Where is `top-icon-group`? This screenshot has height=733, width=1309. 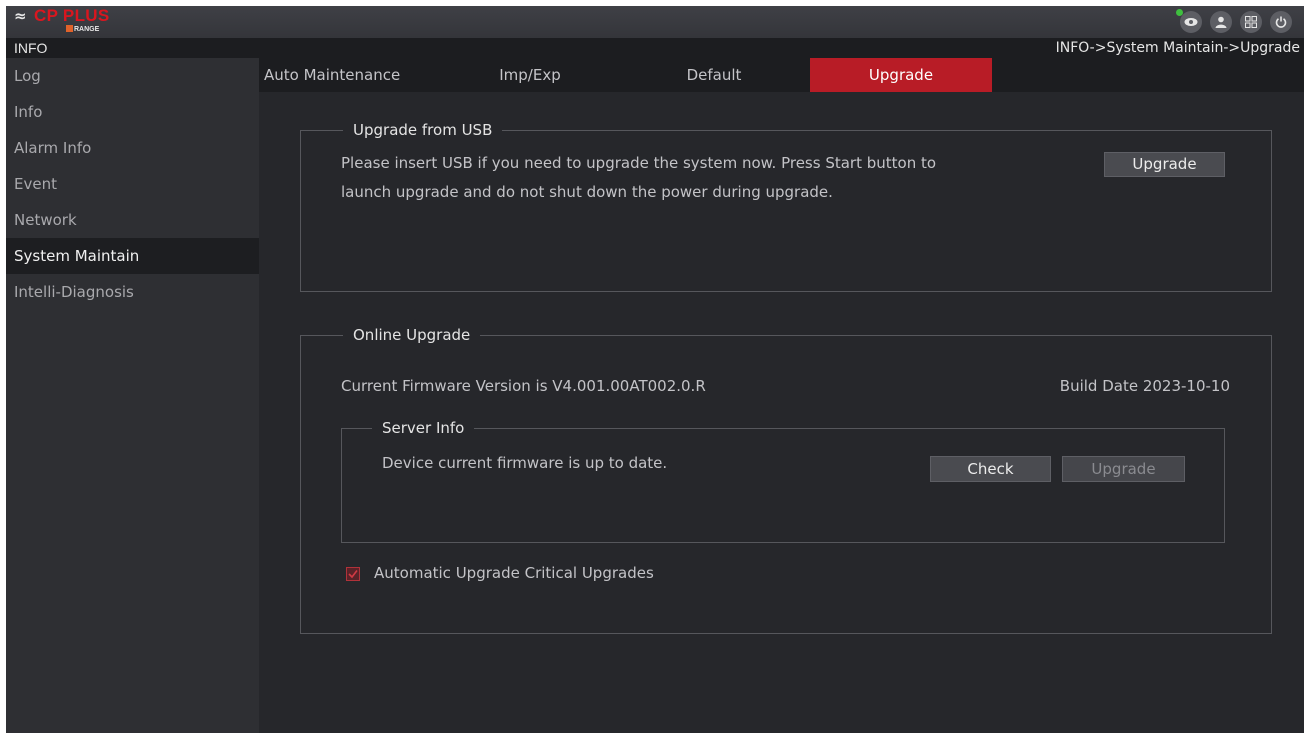
top-icon-group is located at coordinates (1234, 21).